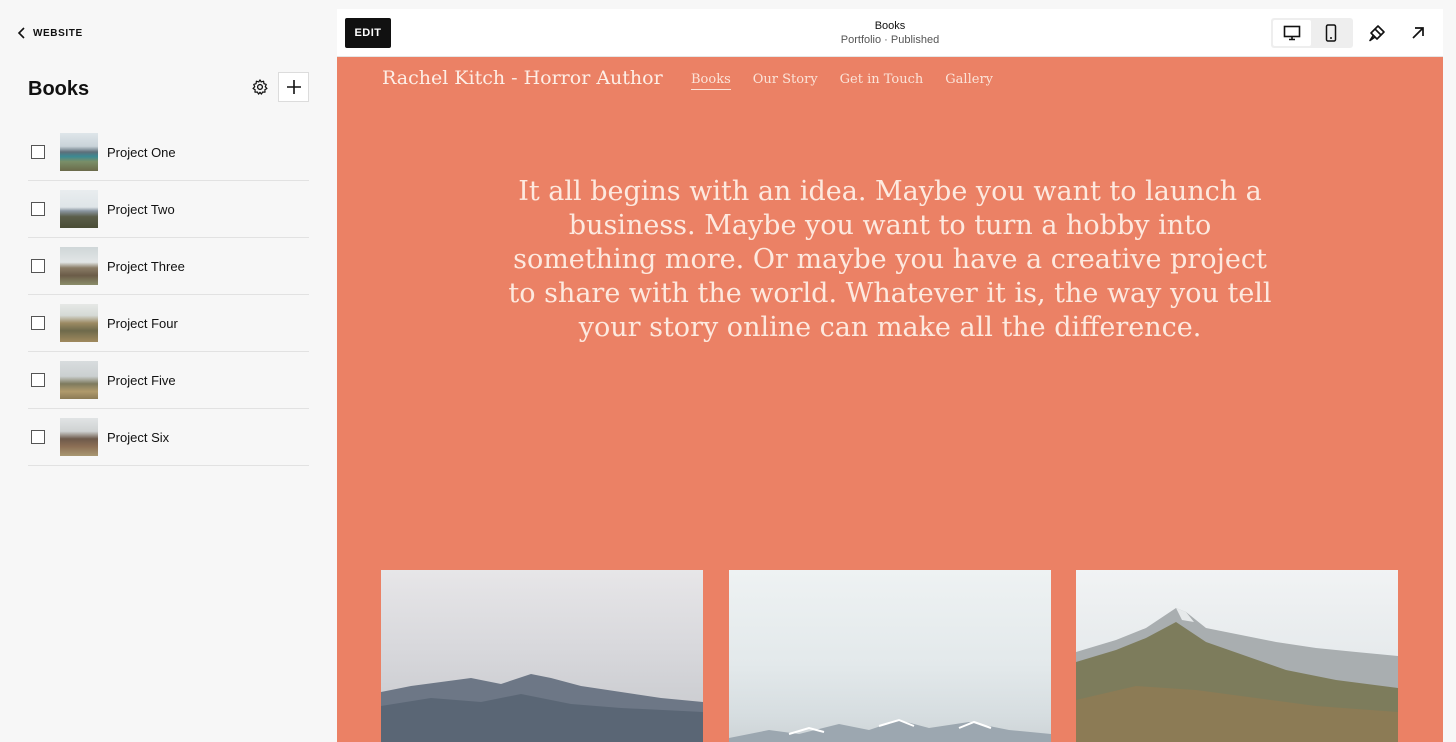 This screenshot has height=742, width=1456. I want to click on page-settings-button, so click(260, 87).